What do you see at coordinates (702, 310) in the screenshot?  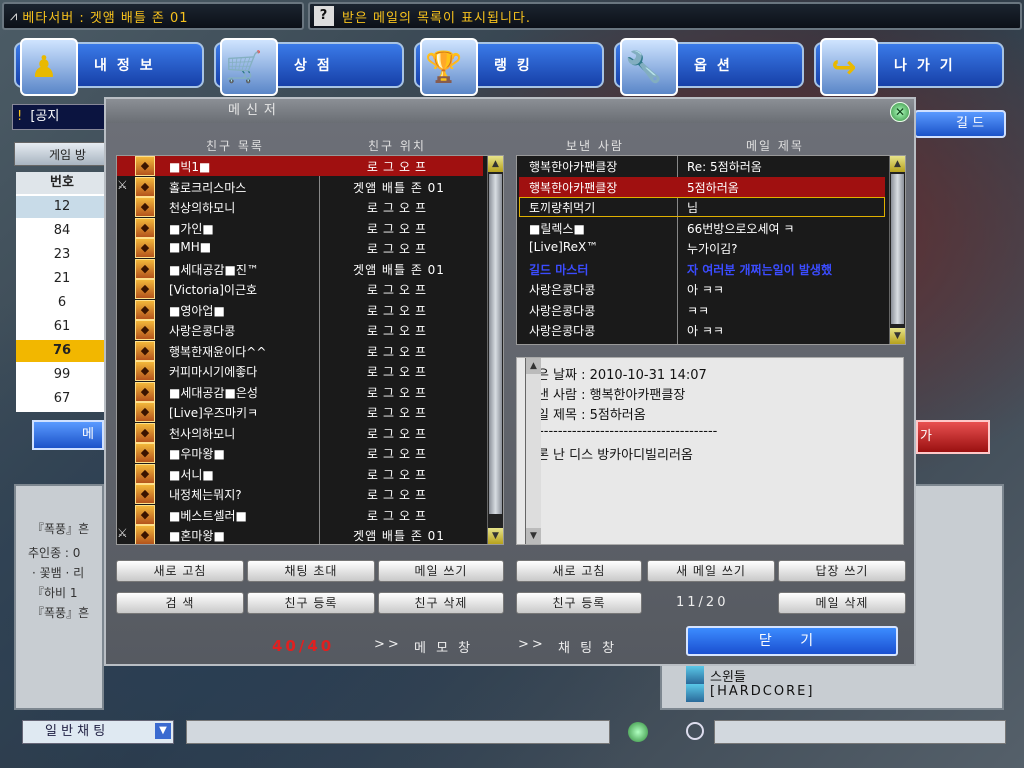 I see `mail-row: 사랑은콩다콩 ㅋㅋ` at bounding box center [702, 310].